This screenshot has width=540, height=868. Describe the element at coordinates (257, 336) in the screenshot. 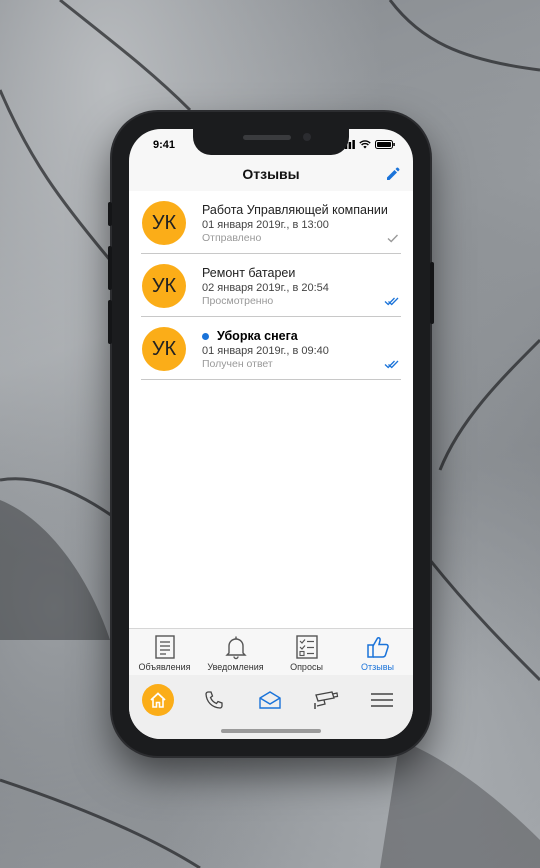

I see `review-title: Уборка снега` at that location.